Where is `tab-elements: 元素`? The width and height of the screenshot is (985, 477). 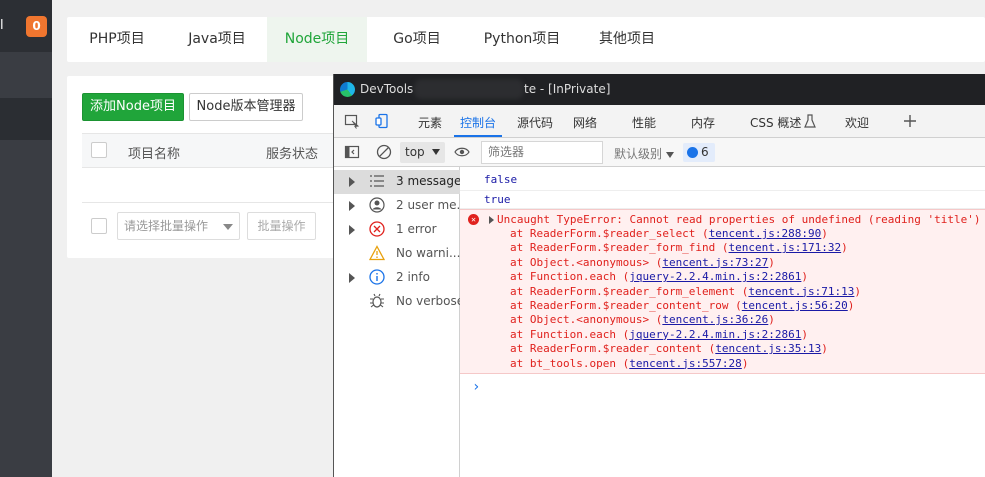
tab-elements: 元素 is located at coordinates (430, 122).